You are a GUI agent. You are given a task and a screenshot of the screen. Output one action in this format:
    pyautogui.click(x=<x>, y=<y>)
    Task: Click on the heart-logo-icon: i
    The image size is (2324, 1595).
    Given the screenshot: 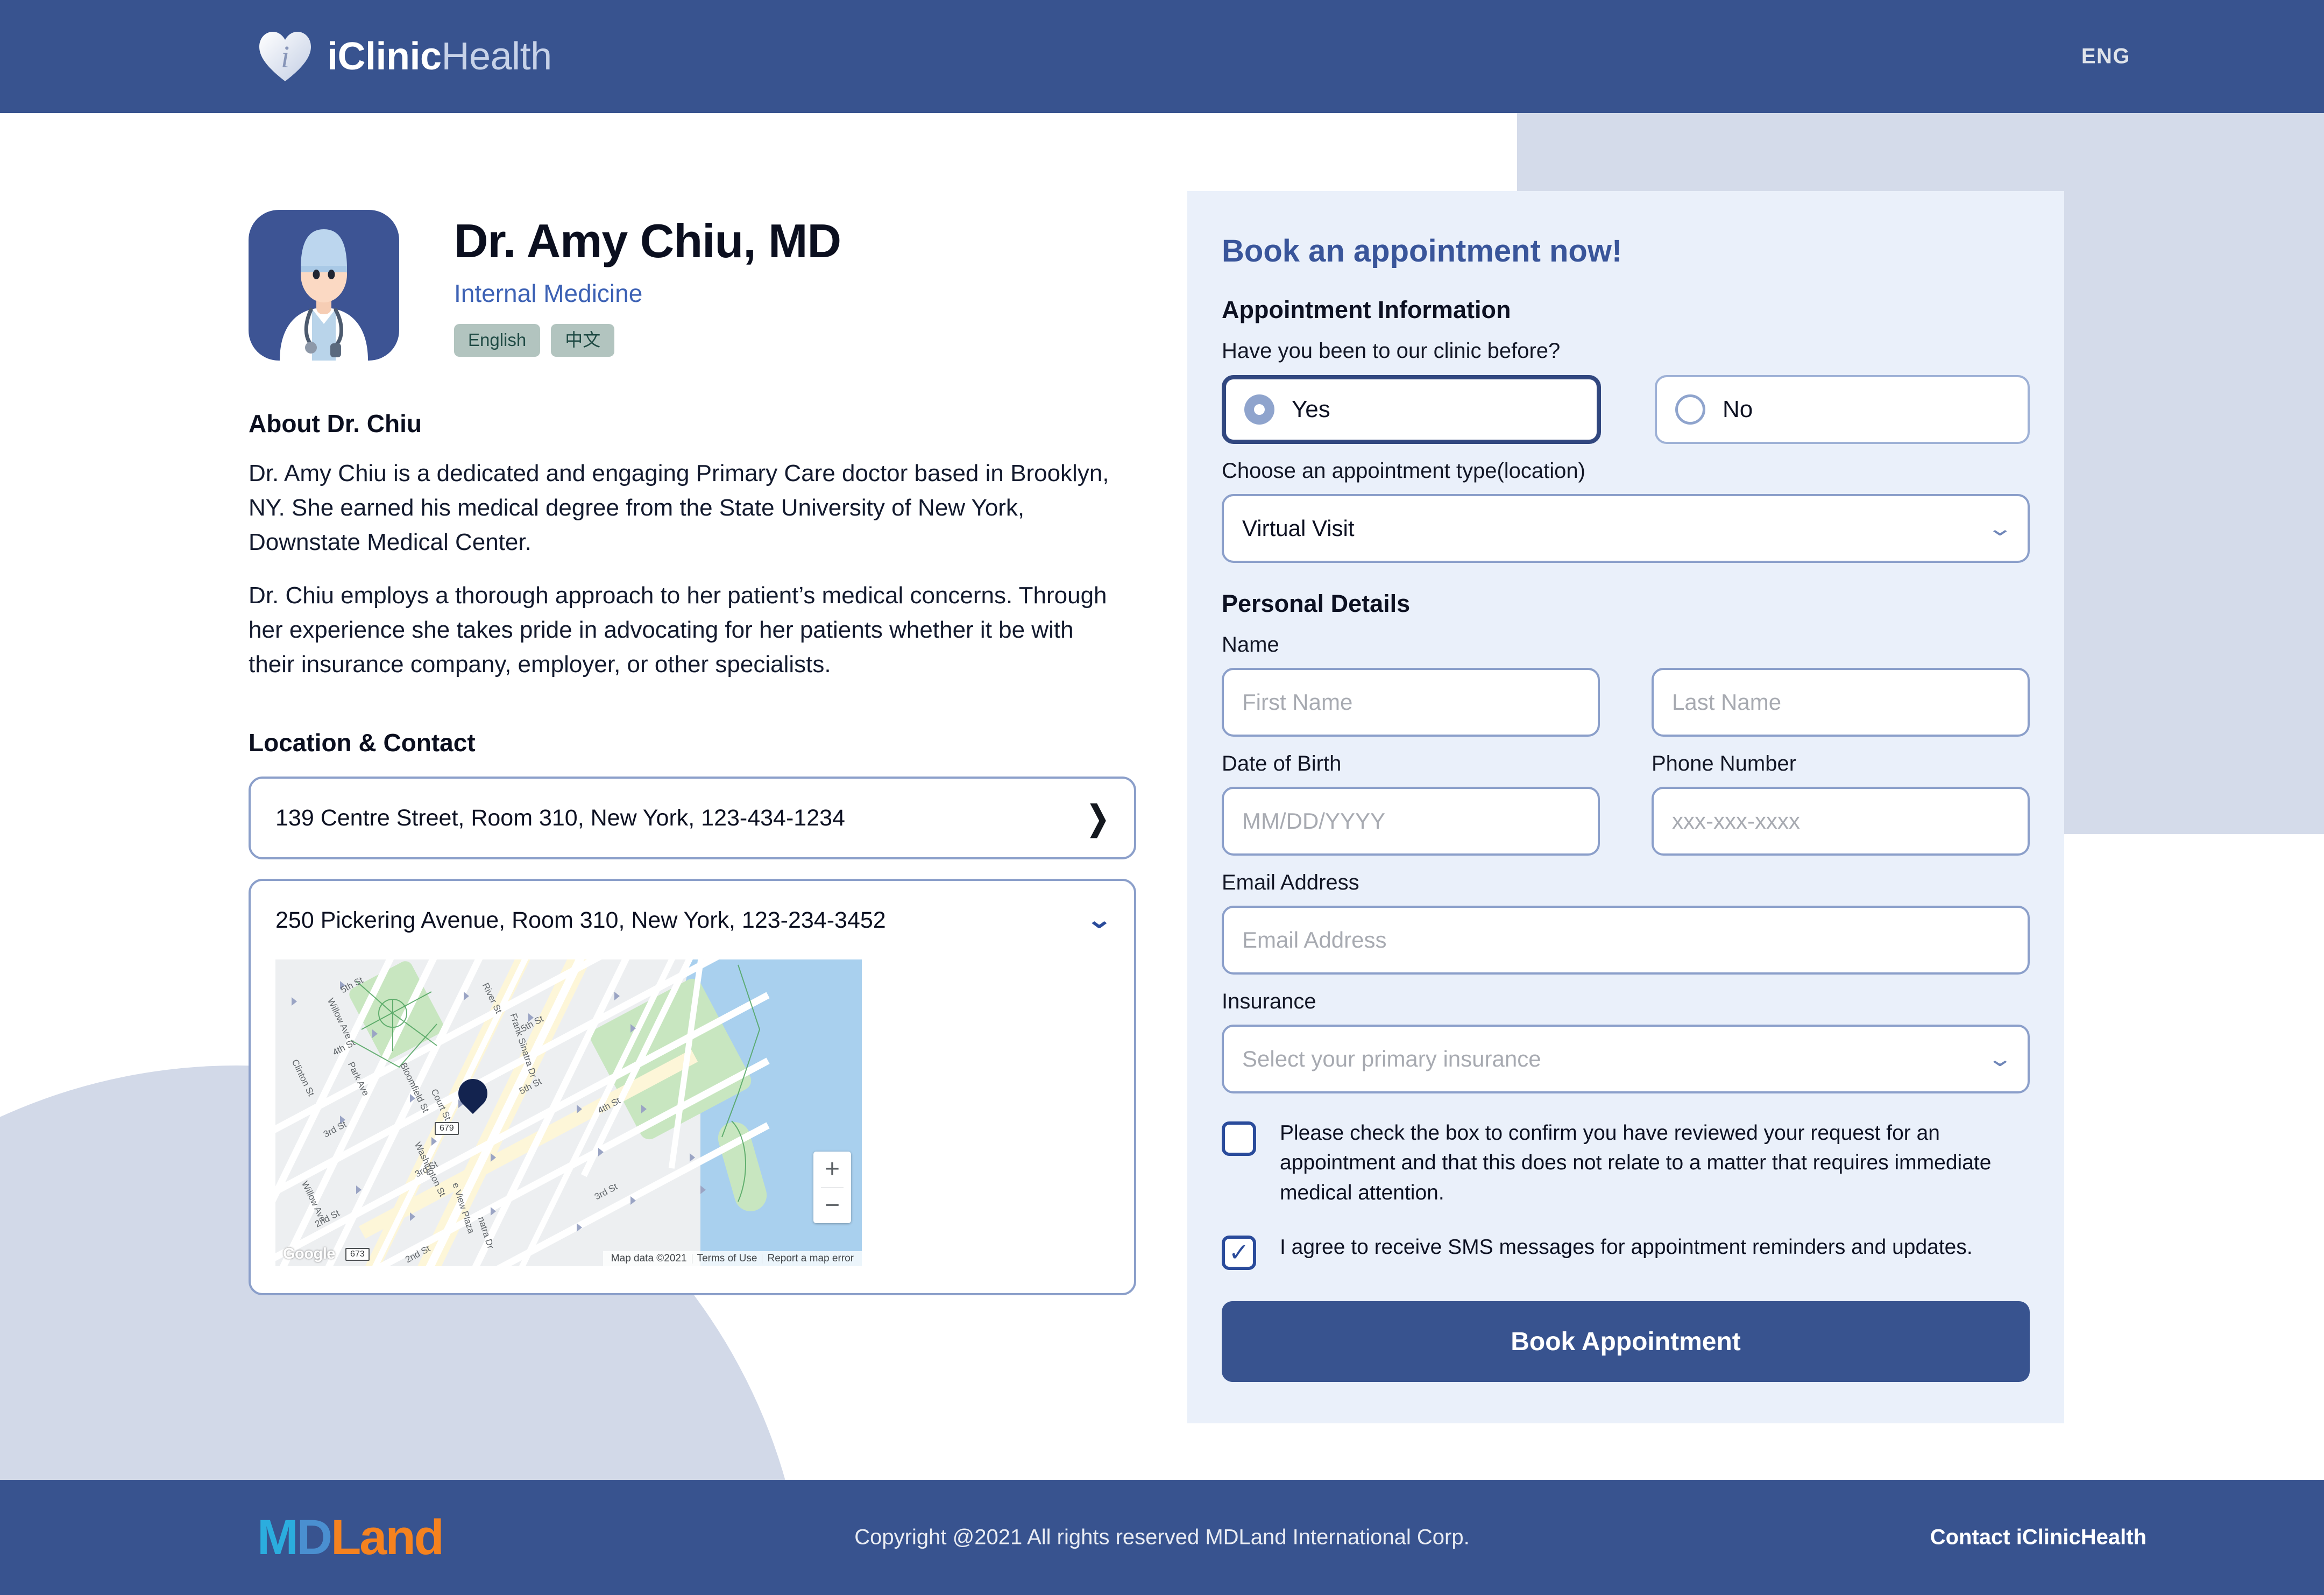 What is the action you would take?
    pyautogui.click(x=285, y=57)
    